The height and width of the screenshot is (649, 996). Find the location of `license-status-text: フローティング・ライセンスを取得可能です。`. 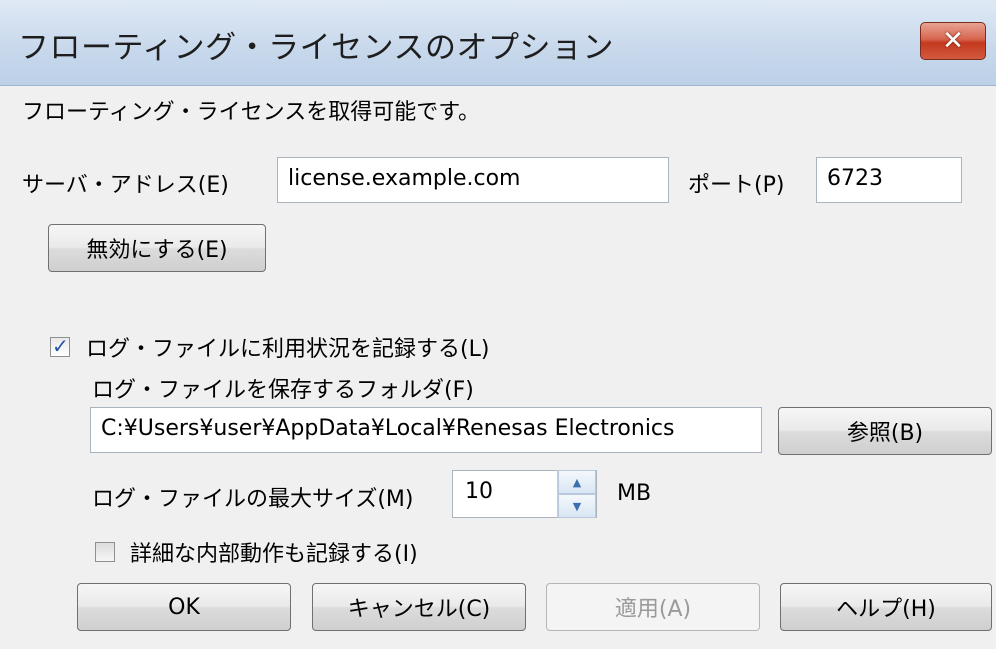

license-status-text: フローティング・ライセンスを取得可能です。 is located at coordinates (251, 112).